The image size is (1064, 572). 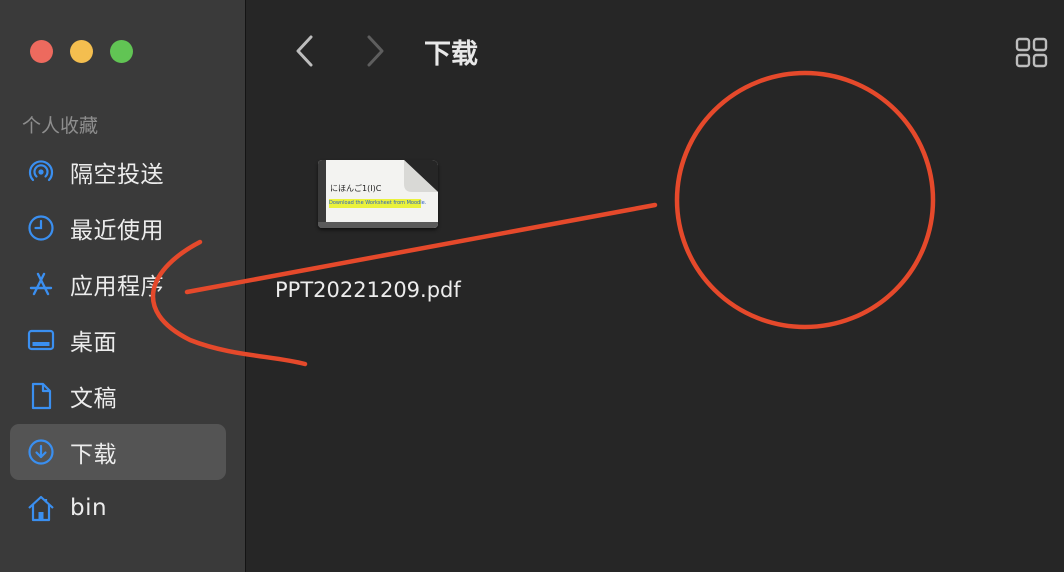 I want to click on applications-icon, so click(x=41, y=284).